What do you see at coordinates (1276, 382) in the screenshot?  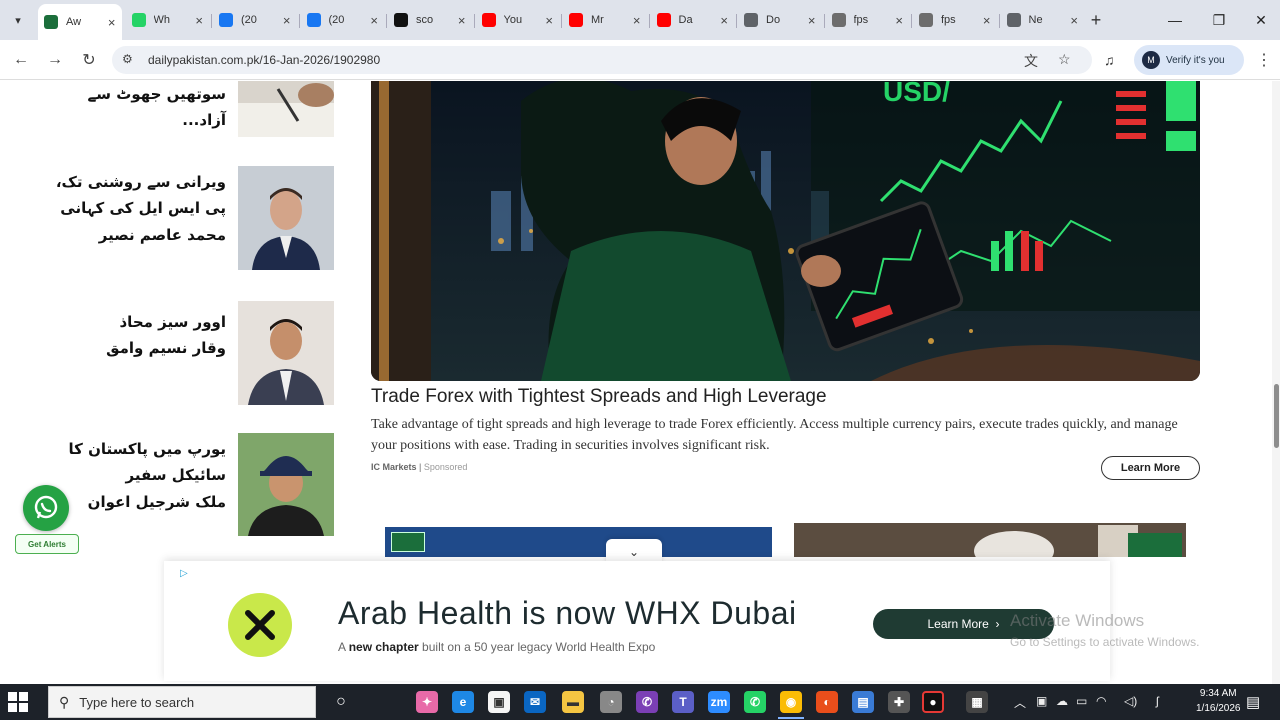 I see `page-scrollbar` at bounding box center [1276, 382].